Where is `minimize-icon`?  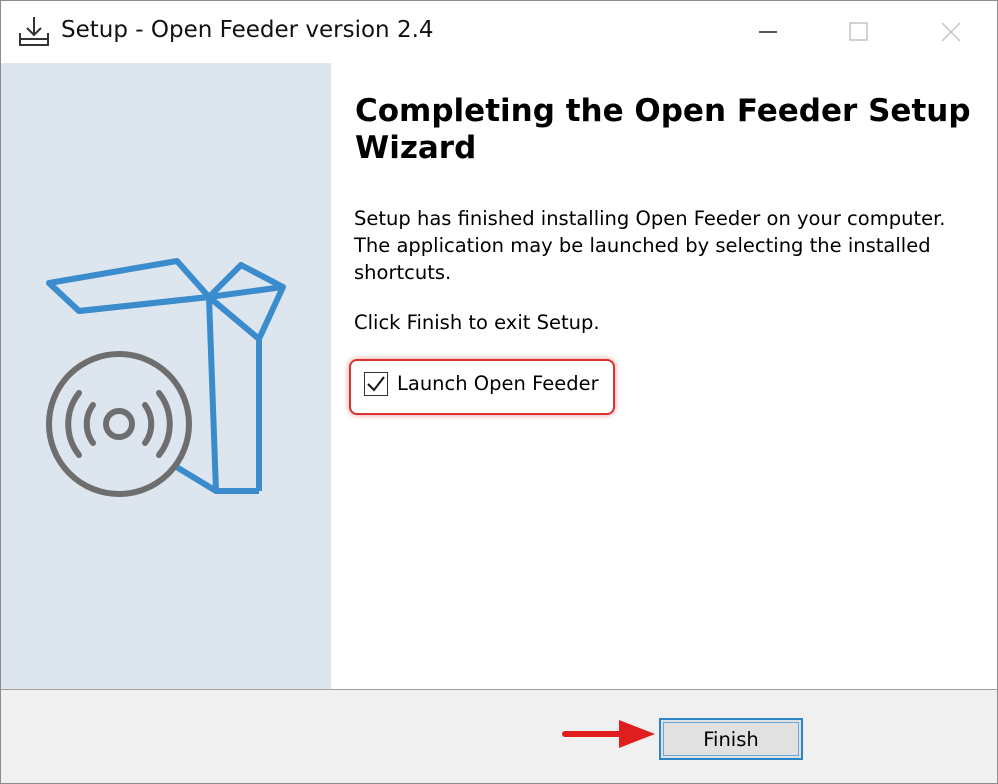 minimize-icon is located at coordinates (768, 32).